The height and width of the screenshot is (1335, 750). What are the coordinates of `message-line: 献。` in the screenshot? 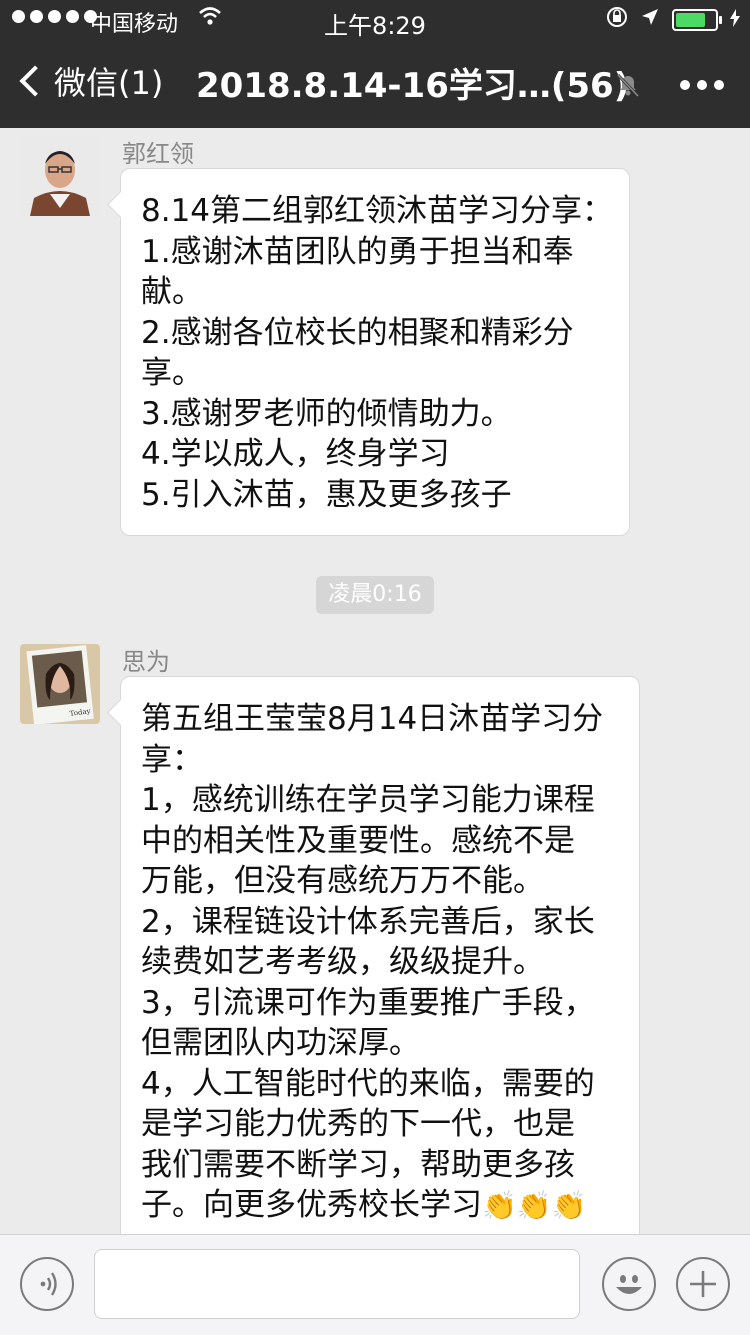 It's located at (172, 292).